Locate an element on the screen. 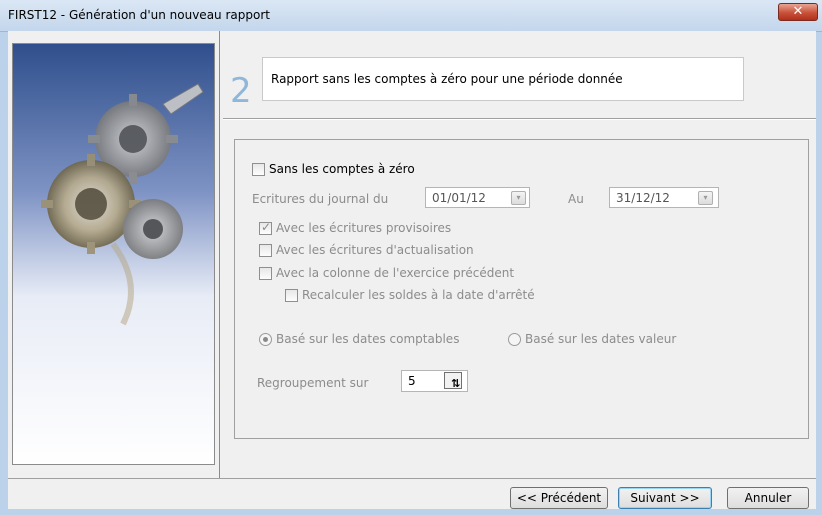 The image size is (822, 515). date-to-field: 31/12/12 ▾ is located at coordinates (664, 197).